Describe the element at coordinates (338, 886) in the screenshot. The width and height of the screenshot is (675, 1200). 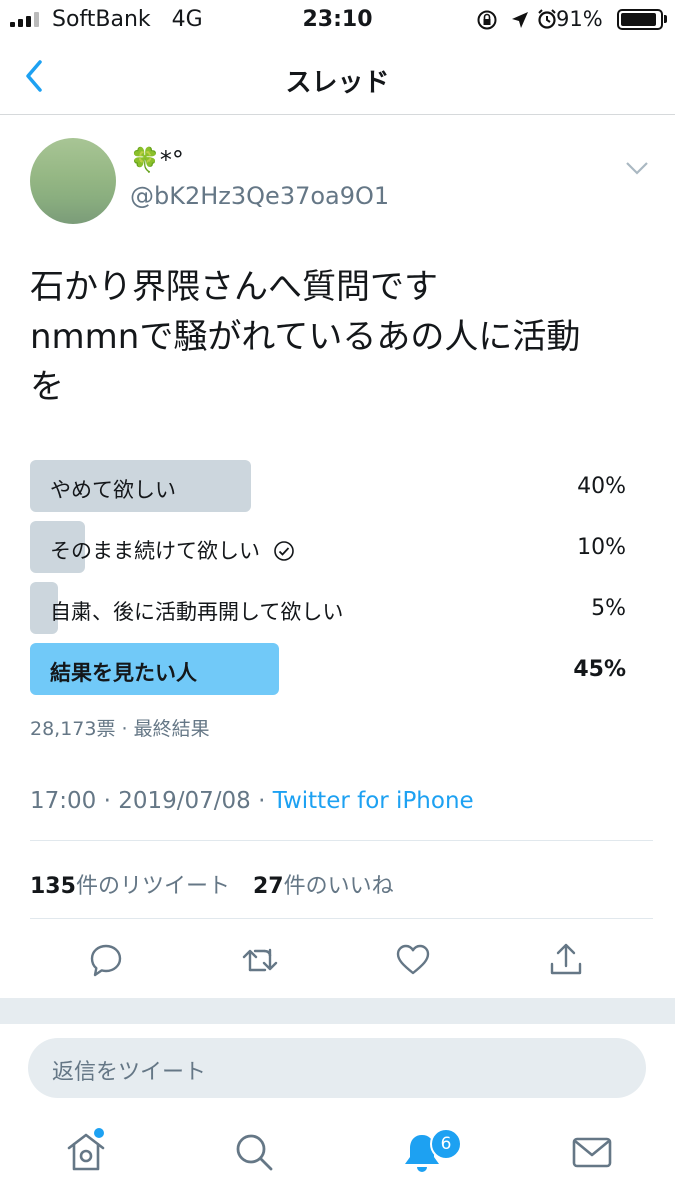
I see `like-label: 件のいいね` at that location.